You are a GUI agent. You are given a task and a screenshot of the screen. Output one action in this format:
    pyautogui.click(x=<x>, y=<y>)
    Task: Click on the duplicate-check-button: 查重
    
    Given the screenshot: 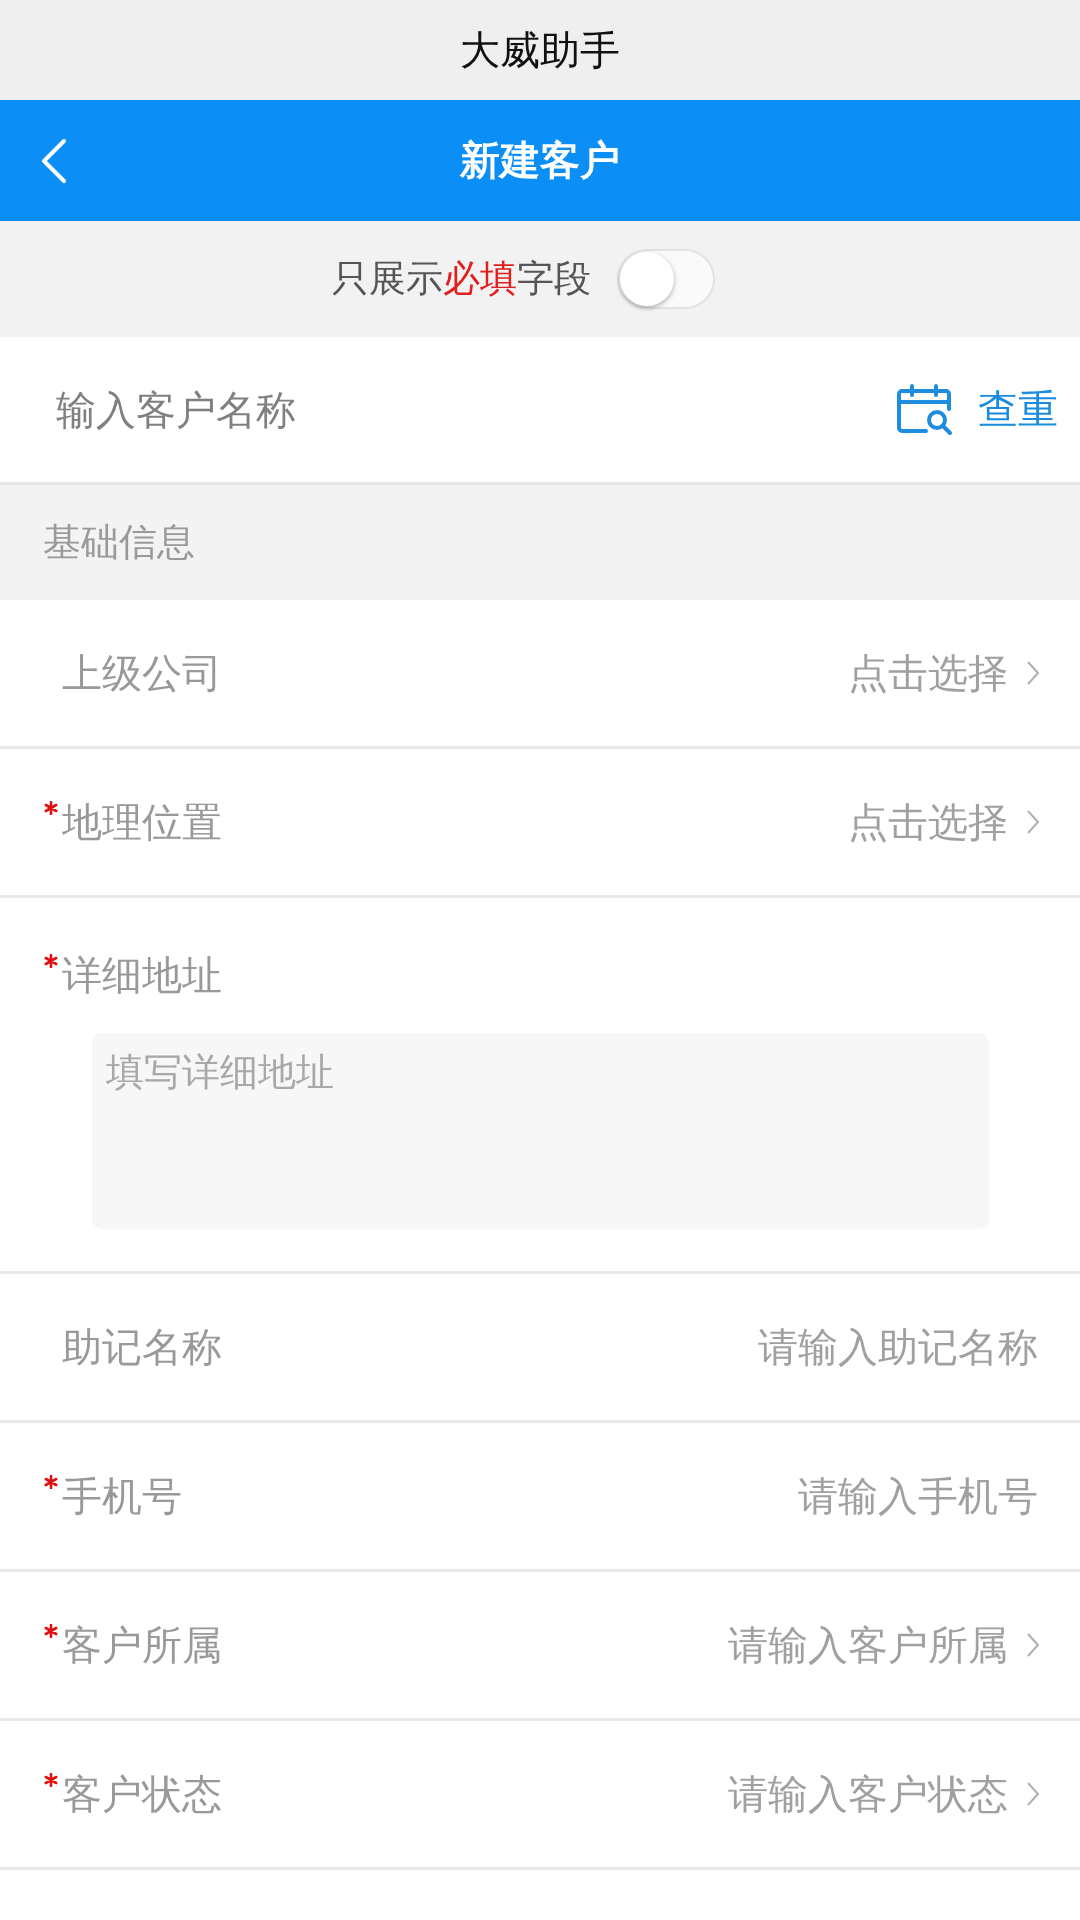 What is the action you would take?
    pyautogui.click(x=1018, y=409)
    